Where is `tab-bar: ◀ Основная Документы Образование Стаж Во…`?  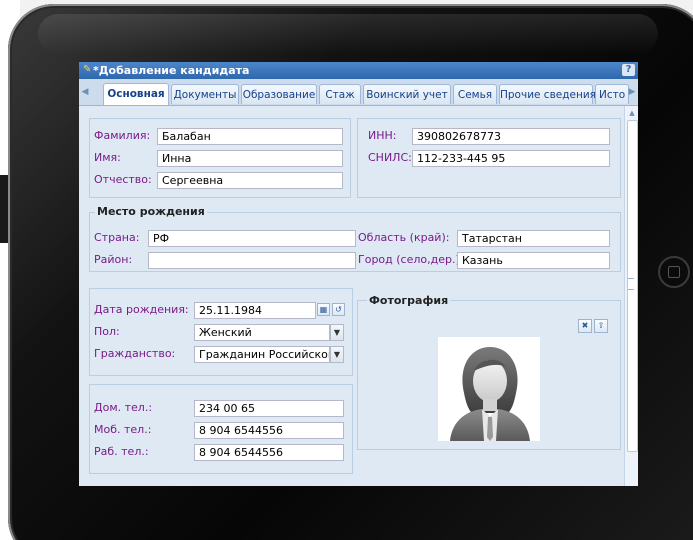
tab-bar: ◀ Основная Документы Образование Стаж Во… is located at coordinates (358, 92).